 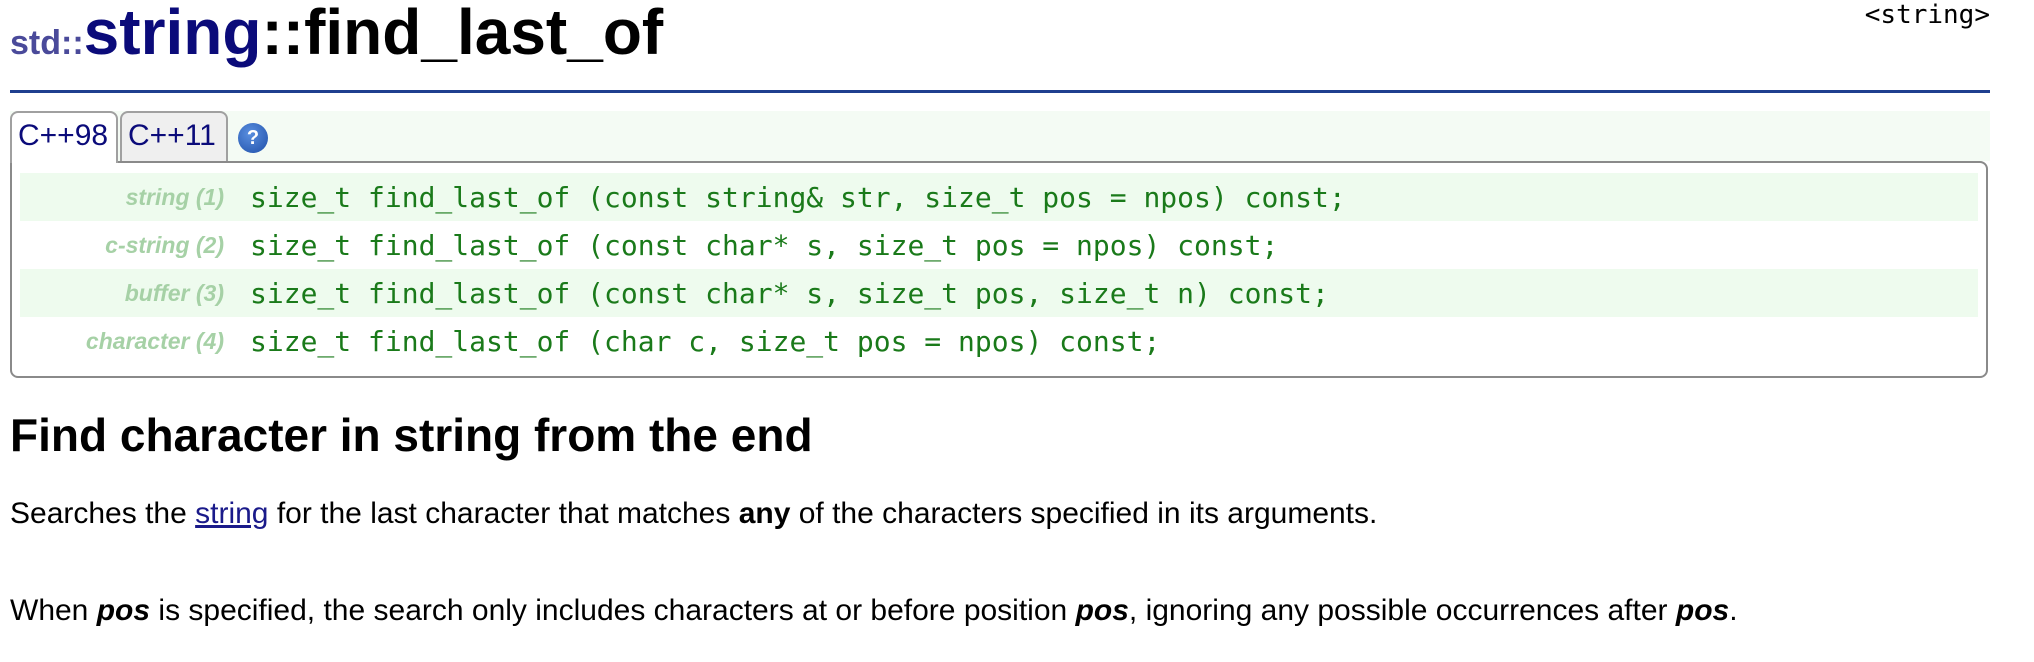 I want to click on para-text: ., so click(x=1733, y=610).